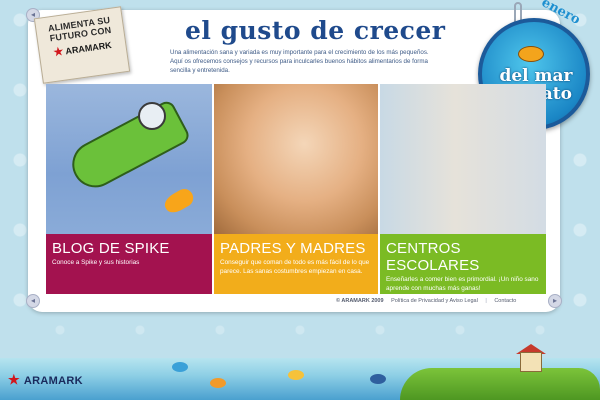  What do you see at coordinates (536, 76) in the screenshot?
I see `medallion-line-1: del mar` at bounding box center [536, 76].